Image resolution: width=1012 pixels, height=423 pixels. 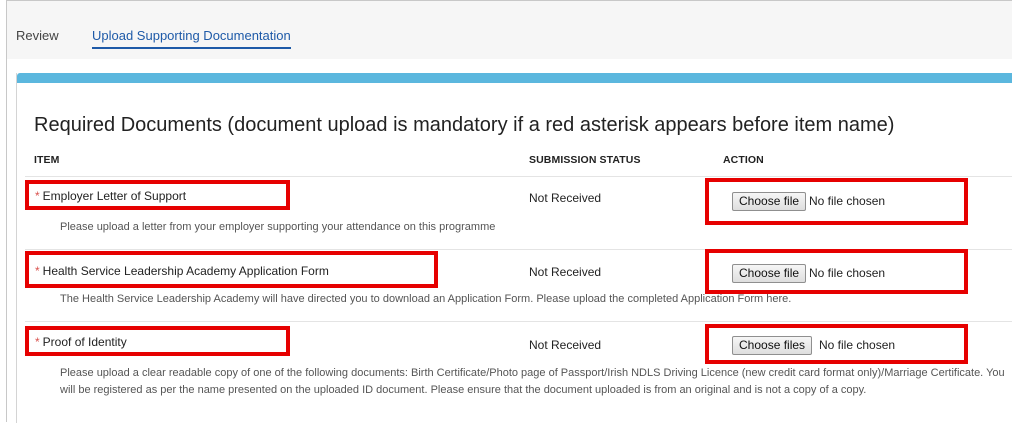 I want to click on status-proof-of-identity: Not Received, so click(x=565, y=345).